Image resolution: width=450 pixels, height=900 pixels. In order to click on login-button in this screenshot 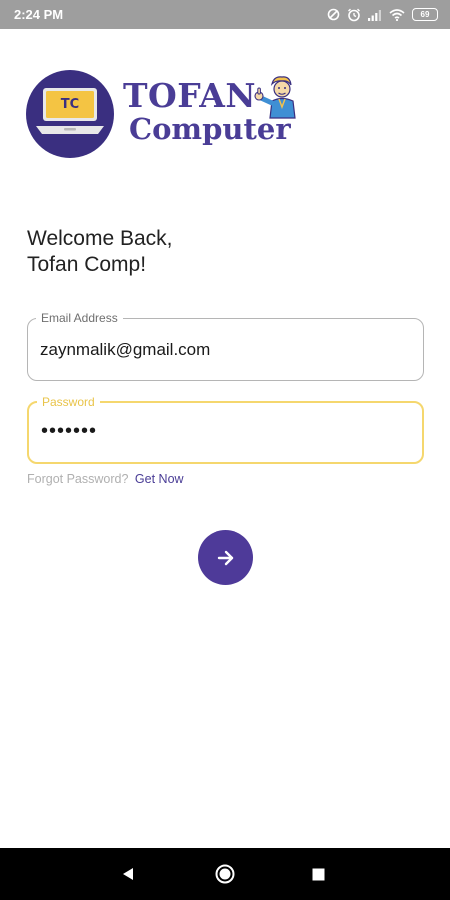, I will do `click(225, 557)`.